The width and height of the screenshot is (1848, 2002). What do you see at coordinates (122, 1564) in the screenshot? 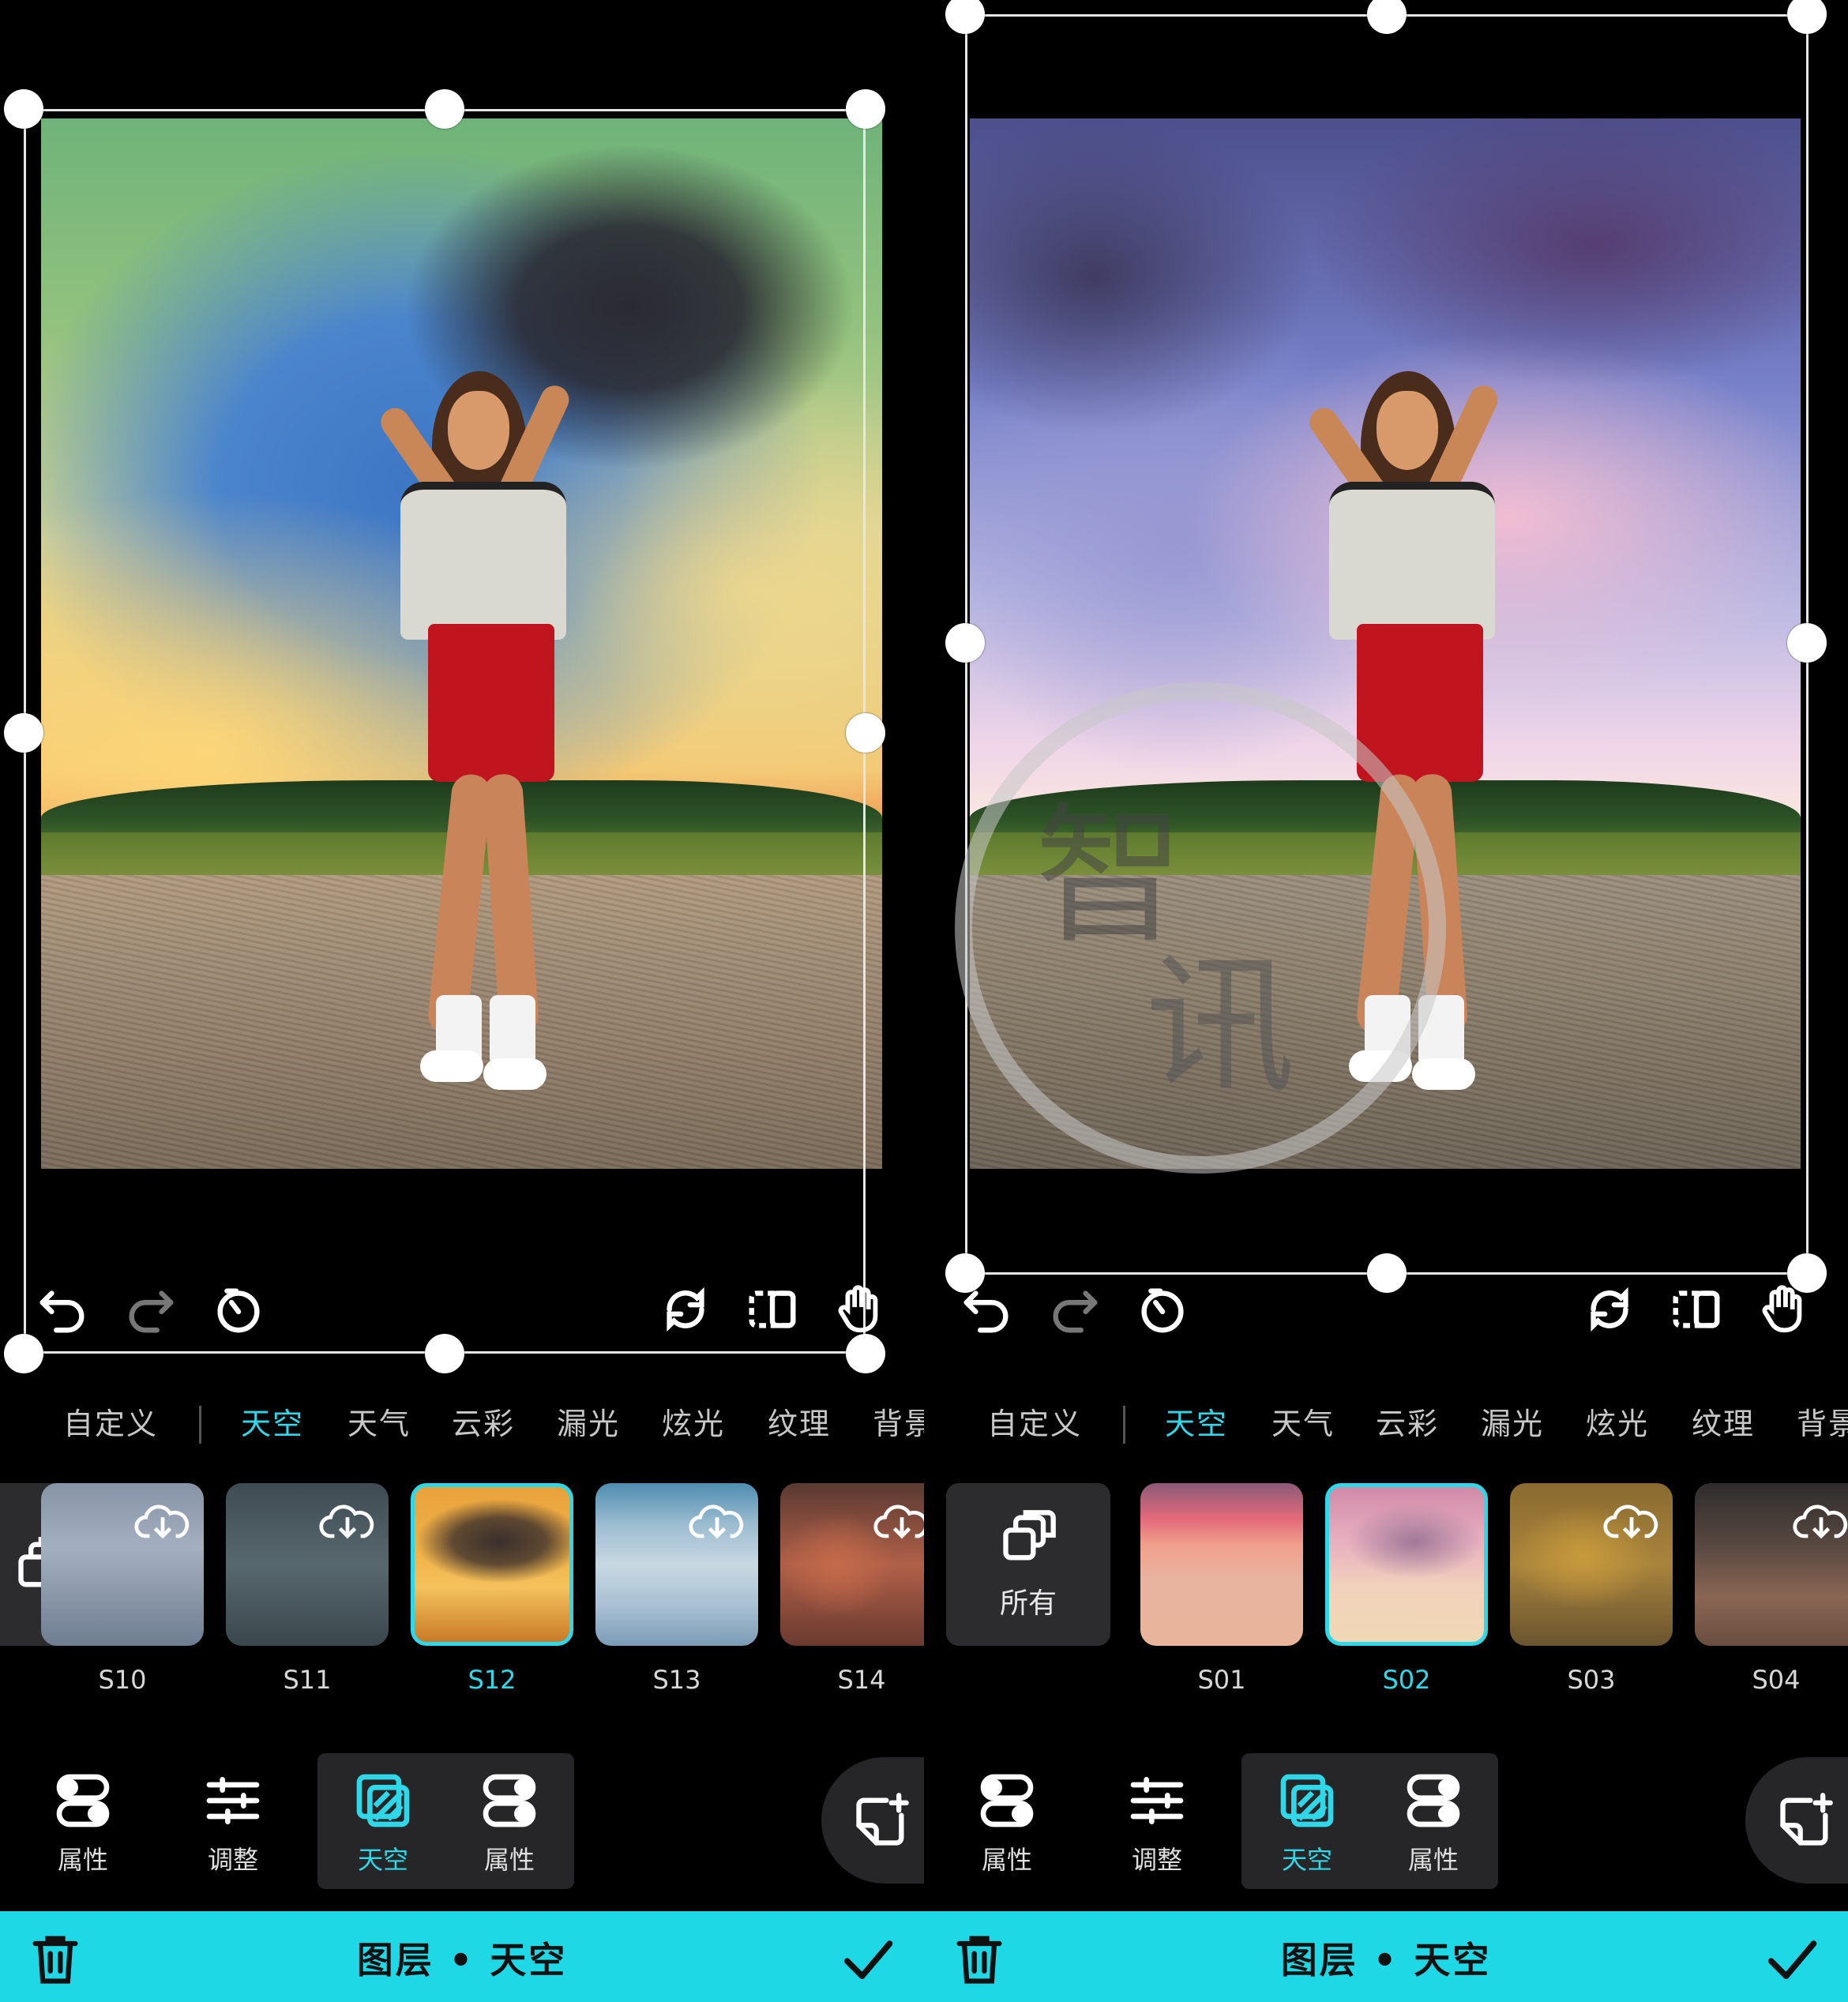
I see `sky-preset-s10` at bounding box center [122, 1564].